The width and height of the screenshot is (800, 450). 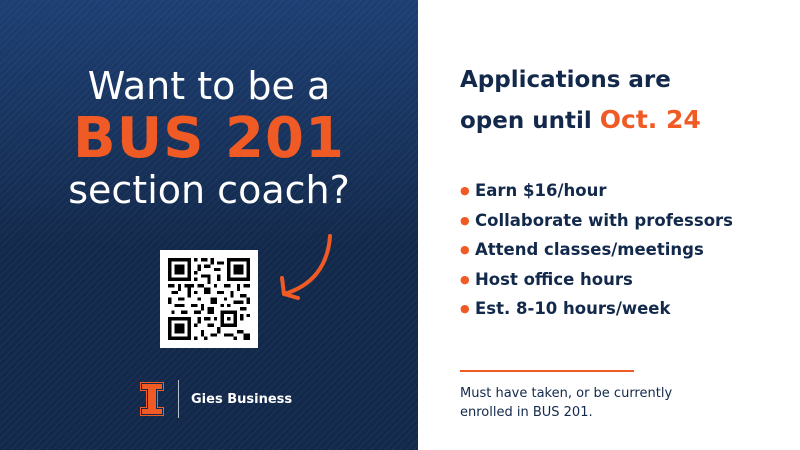 What do you see at coordinates (604, 220) in the screenshot?
I see `list-item-text: Collaborate with professors` at bounding box center [604, 220].